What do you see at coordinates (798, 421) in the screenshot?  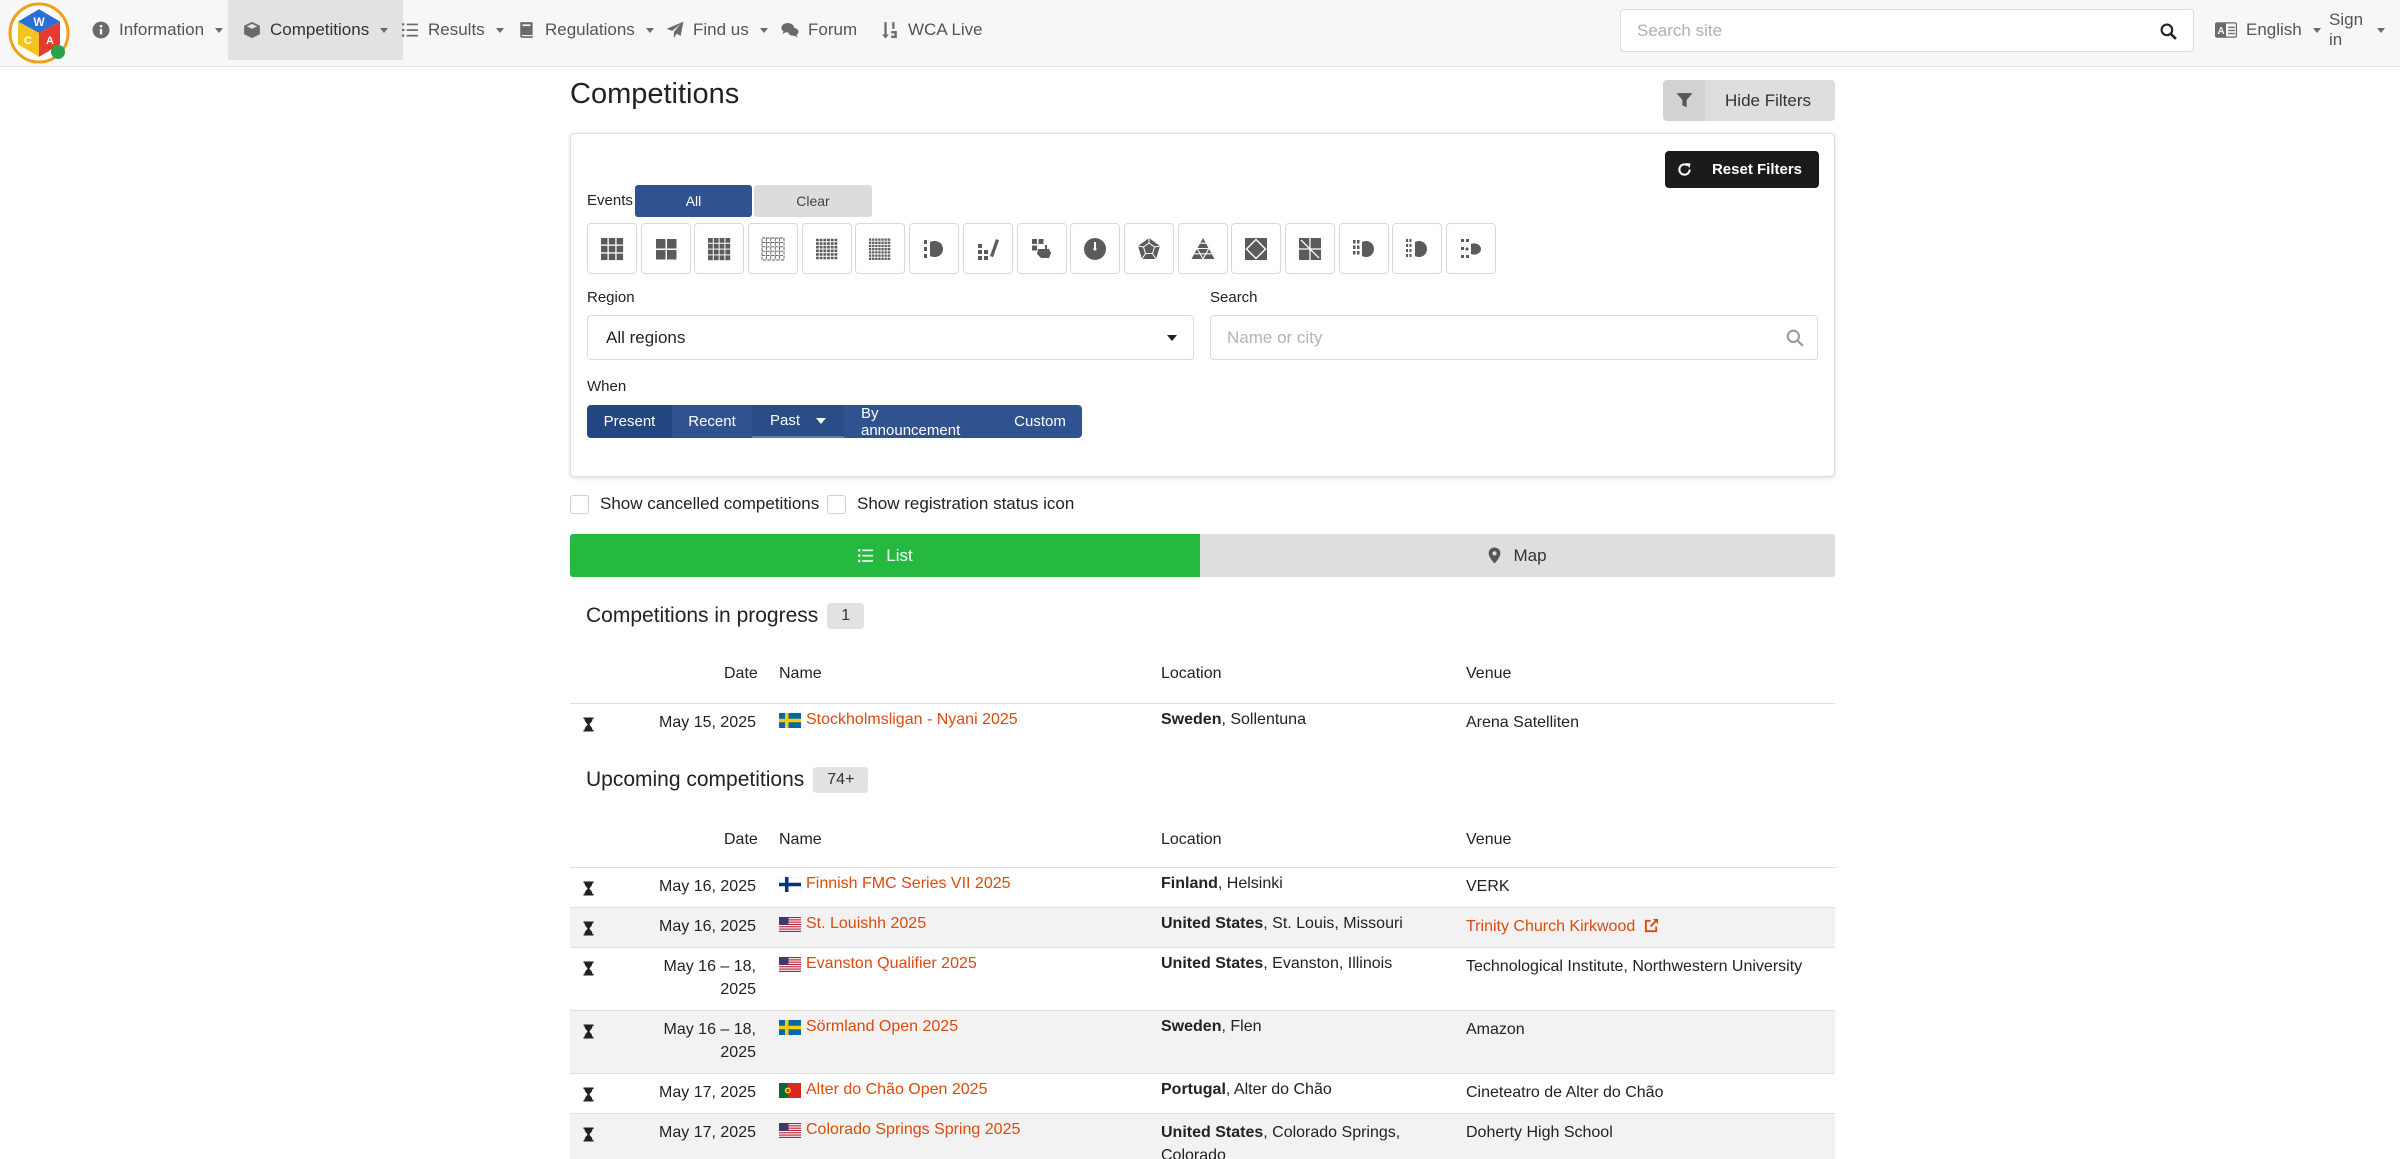 I see `when-past-button: Past` at bounding box center [798, 421].